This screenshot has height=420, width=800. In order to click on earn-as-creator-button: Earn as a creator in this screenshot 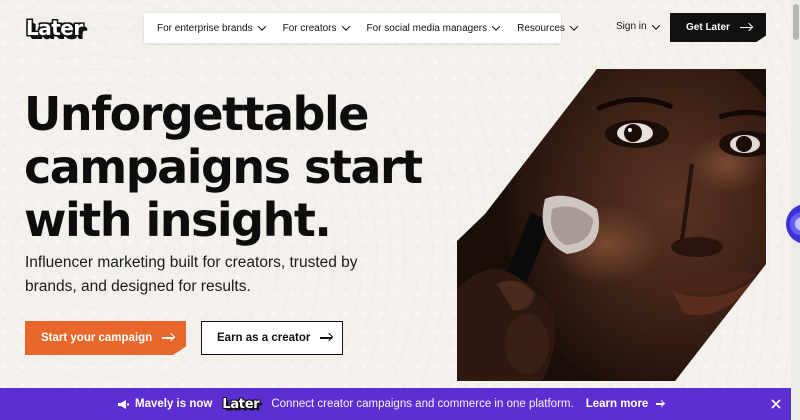, I will do `click(272, 338)`.